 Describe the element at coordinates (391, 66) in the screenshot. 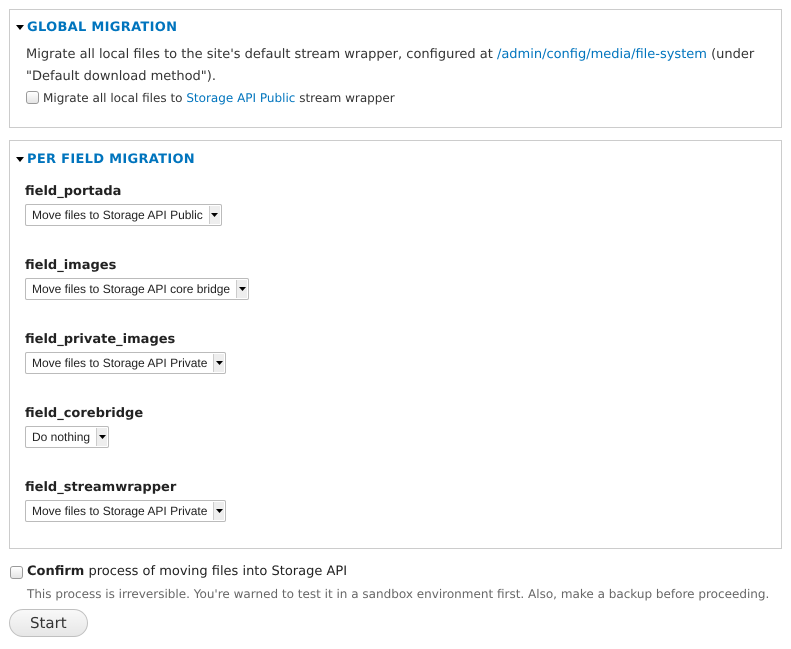

I see `description-text: Migrate all local files to the site's default stream wrapper, configured at /admin/config/media/file-system (under "Default download method").` at that location.